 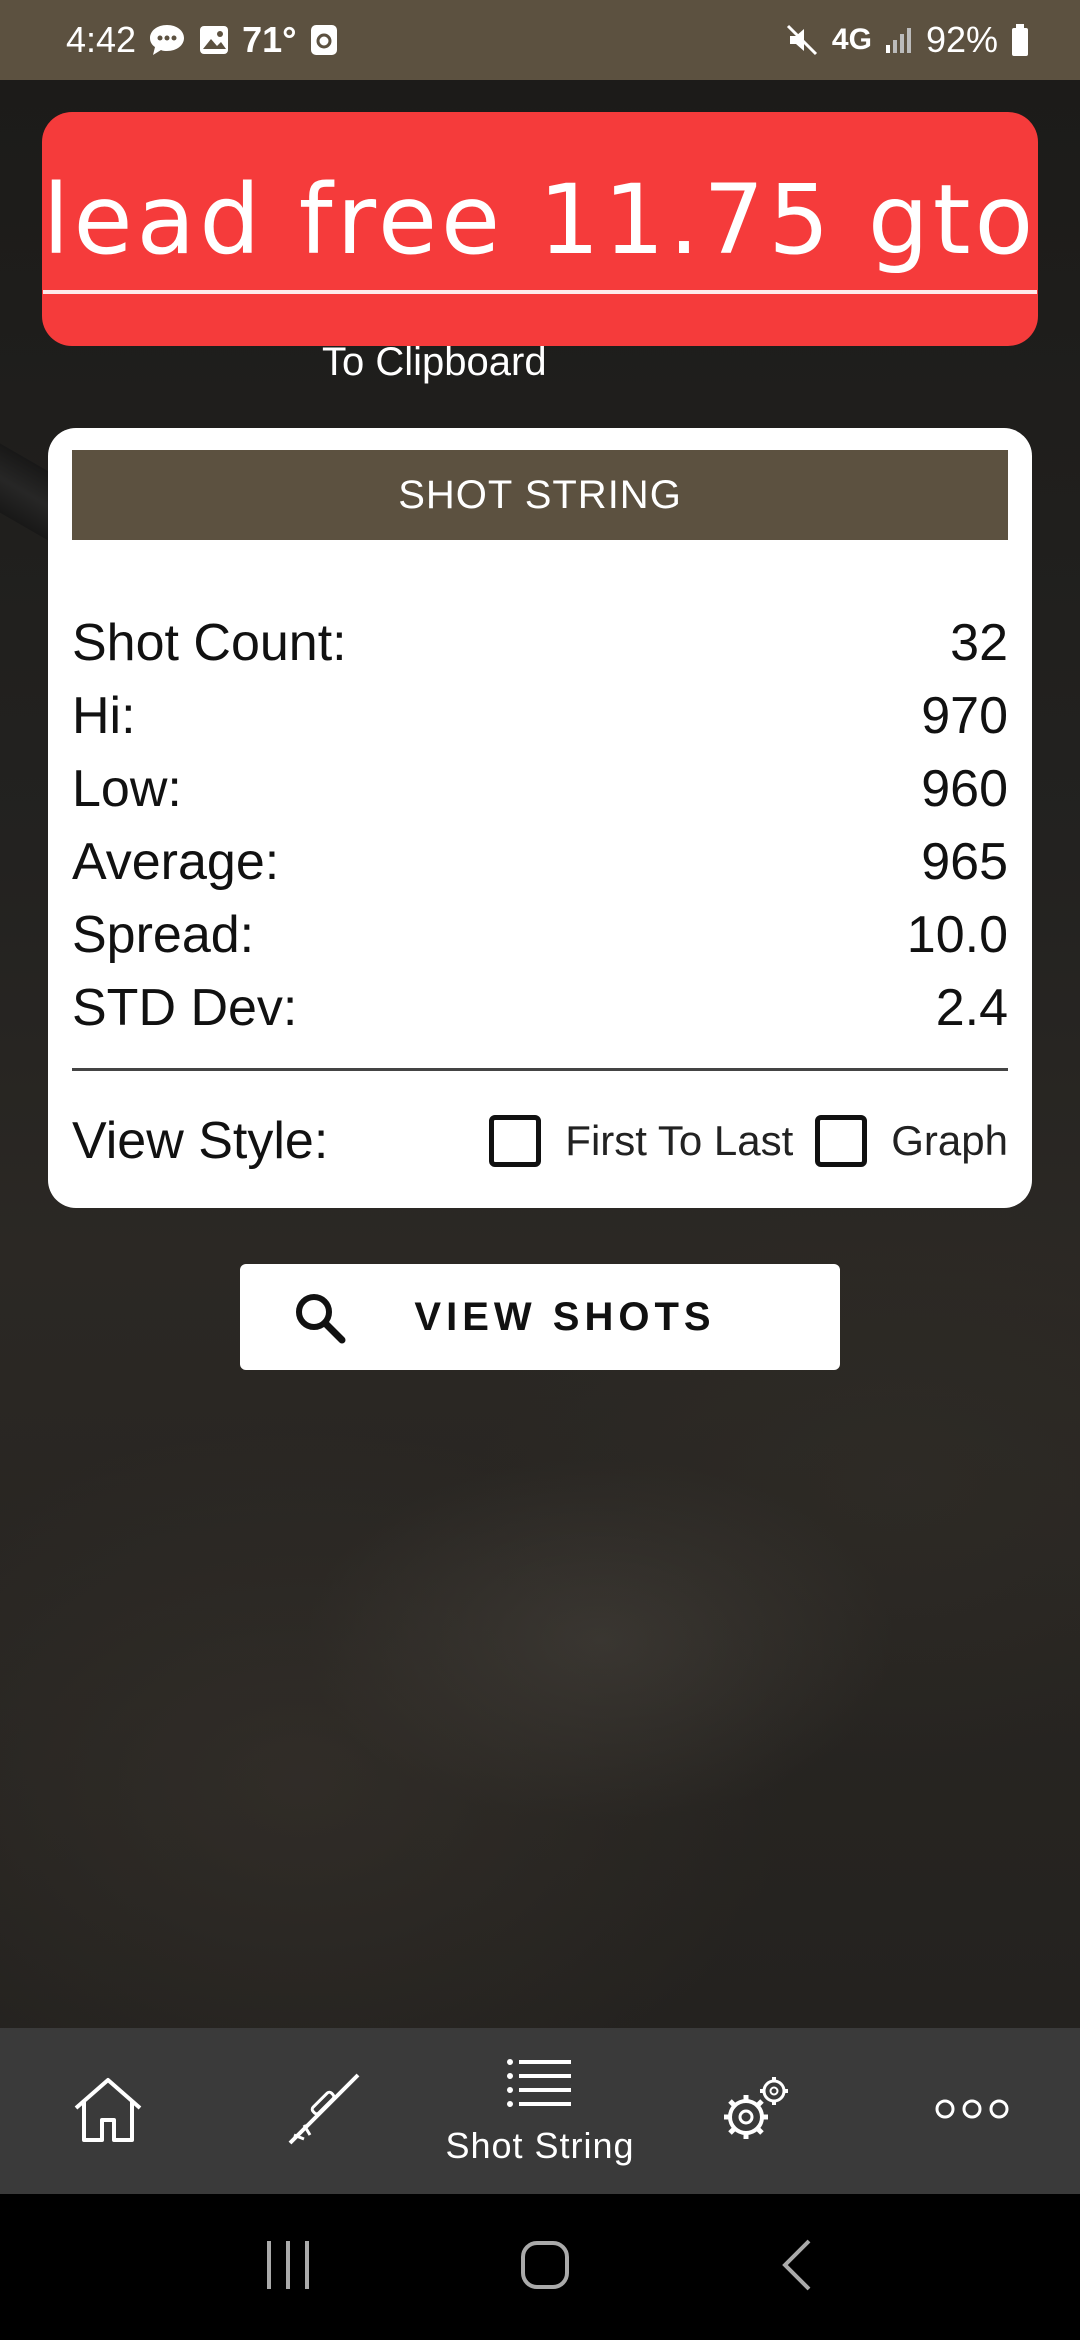 What do you see at coordinates (802, 40) in the screenshot?
I see `mute-icon` at bounding box center [802, 40].